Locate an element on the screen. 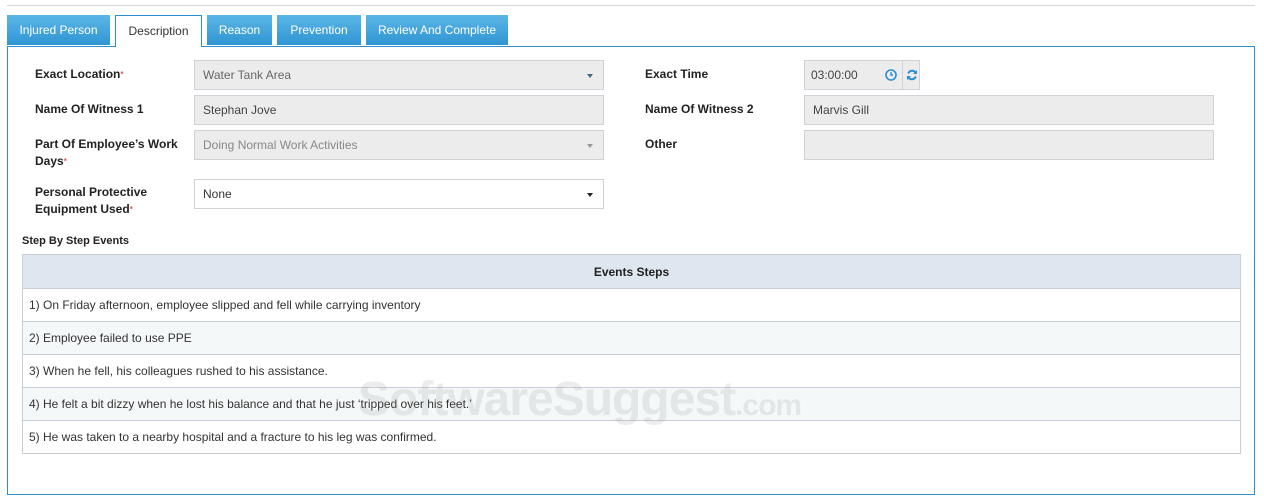 Image resolution: width=1264 pixels, height=496 pixels. top-divider is located at coordinates (631, 5).